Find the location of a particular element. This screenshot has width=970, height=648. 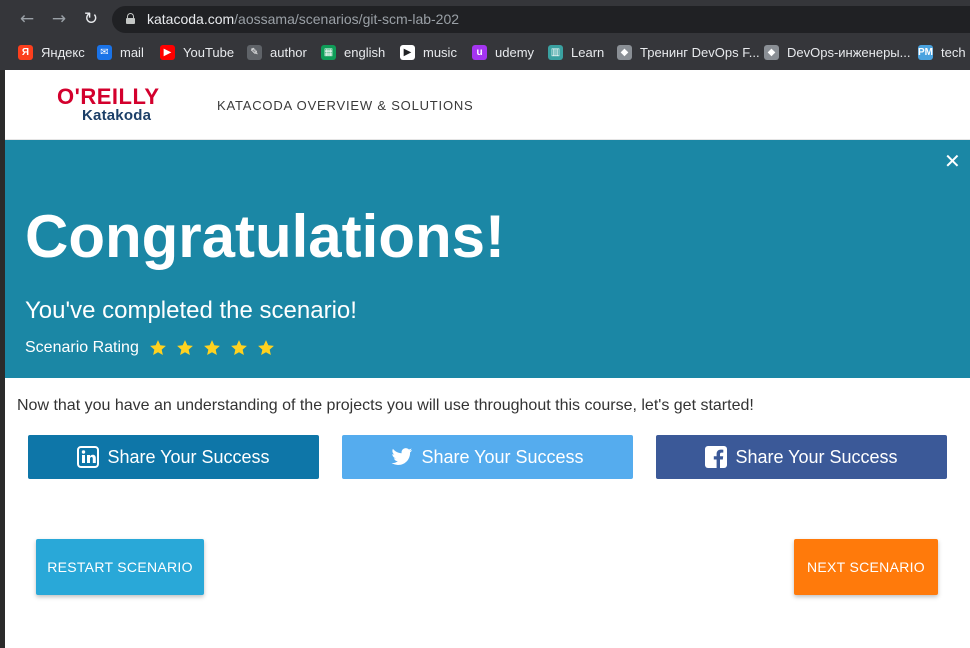

bookmark-label: Learn is located at coordinates (588, 52).